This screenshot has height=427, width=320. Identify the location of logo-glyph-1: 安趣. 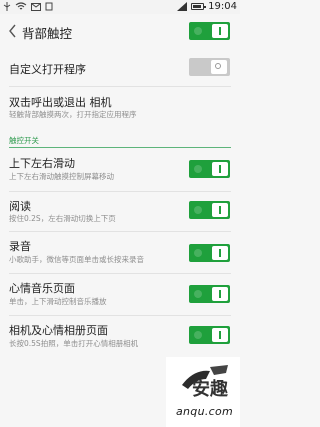
(210, 389).